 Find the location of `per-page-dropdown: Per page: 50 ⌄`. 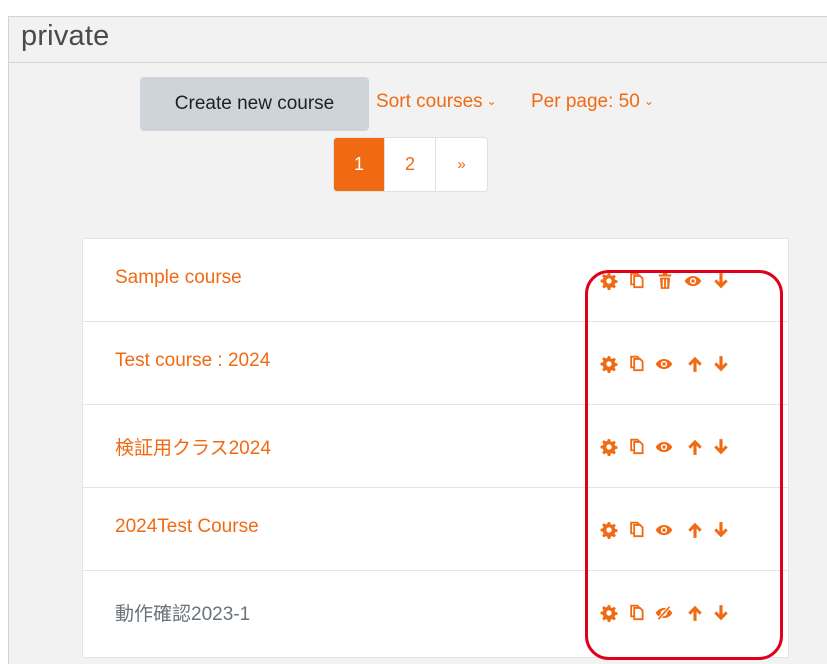

per-page-dropdown: Per page: 50 ⌄ is located at coordinates (592, 102).